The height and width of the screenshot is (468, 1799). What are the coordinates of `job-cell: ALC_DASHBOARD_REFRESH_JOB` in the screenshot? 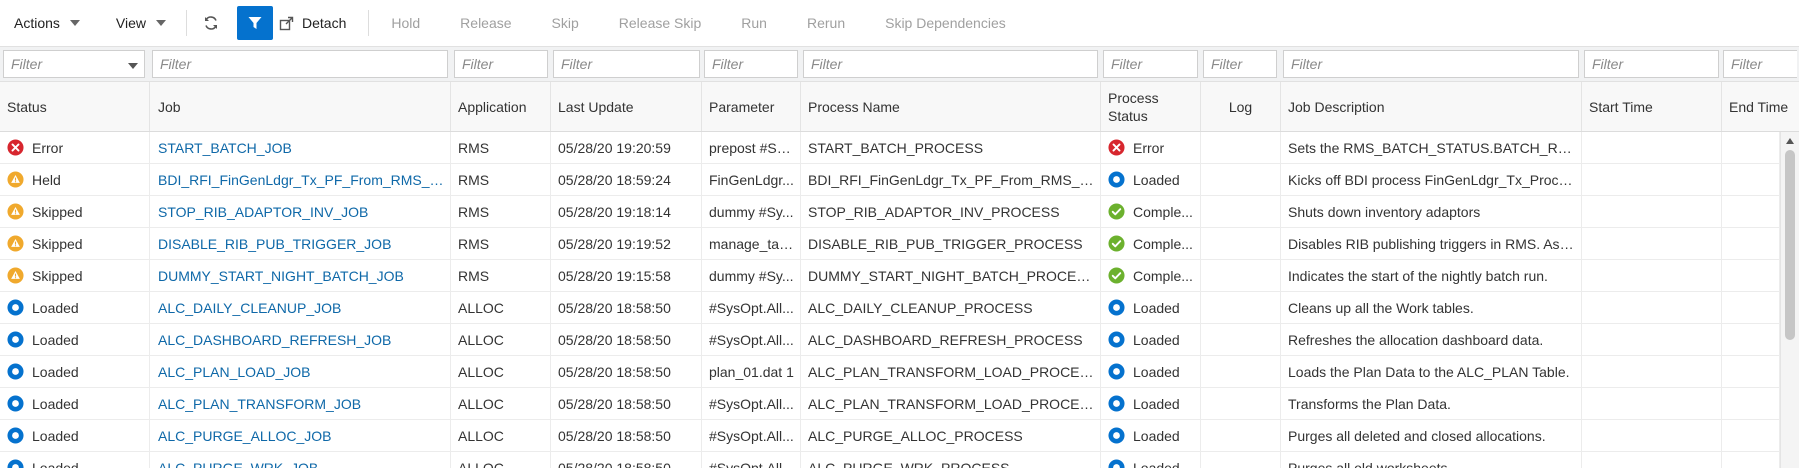 It's located at (300, 339).